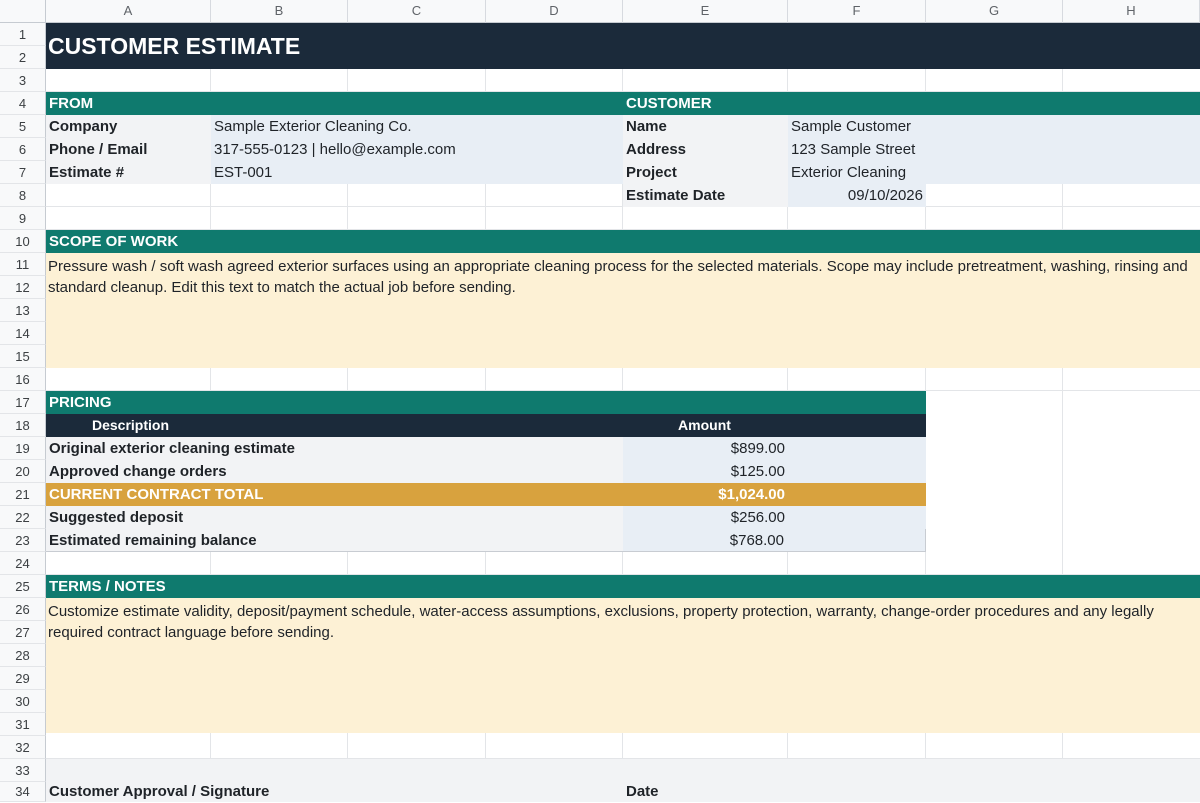  What do you see at coordinates (774, 494) in the screenshot?
I see `pricing-total-amount: $1,024.00` at bounding box center [774, 494].